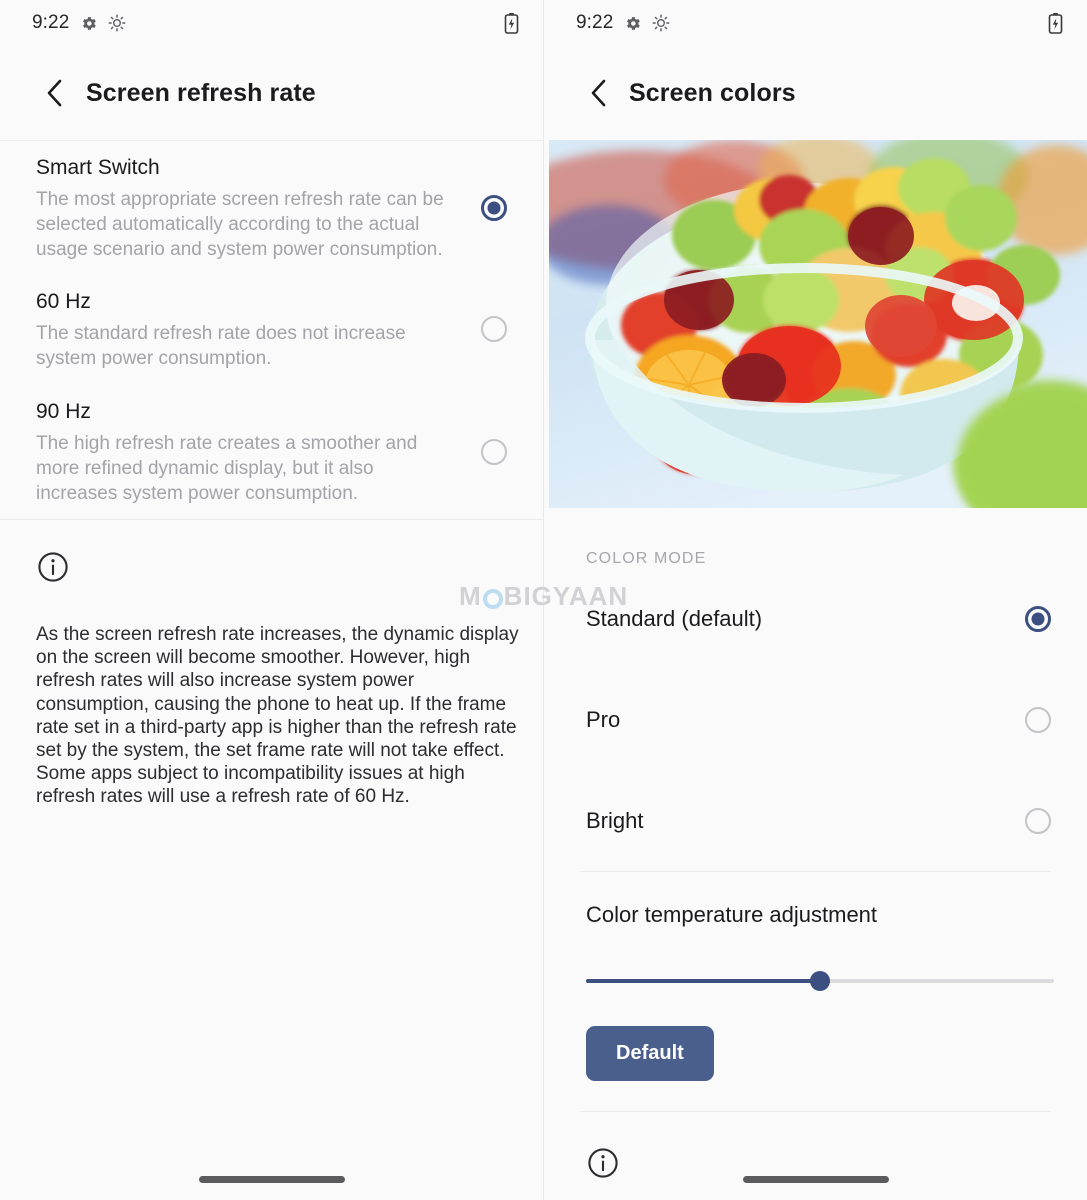  What do you see at coordinates (494, 329) in the screenshot?
I see `radio-60hz` at bounding box center [494, 329].